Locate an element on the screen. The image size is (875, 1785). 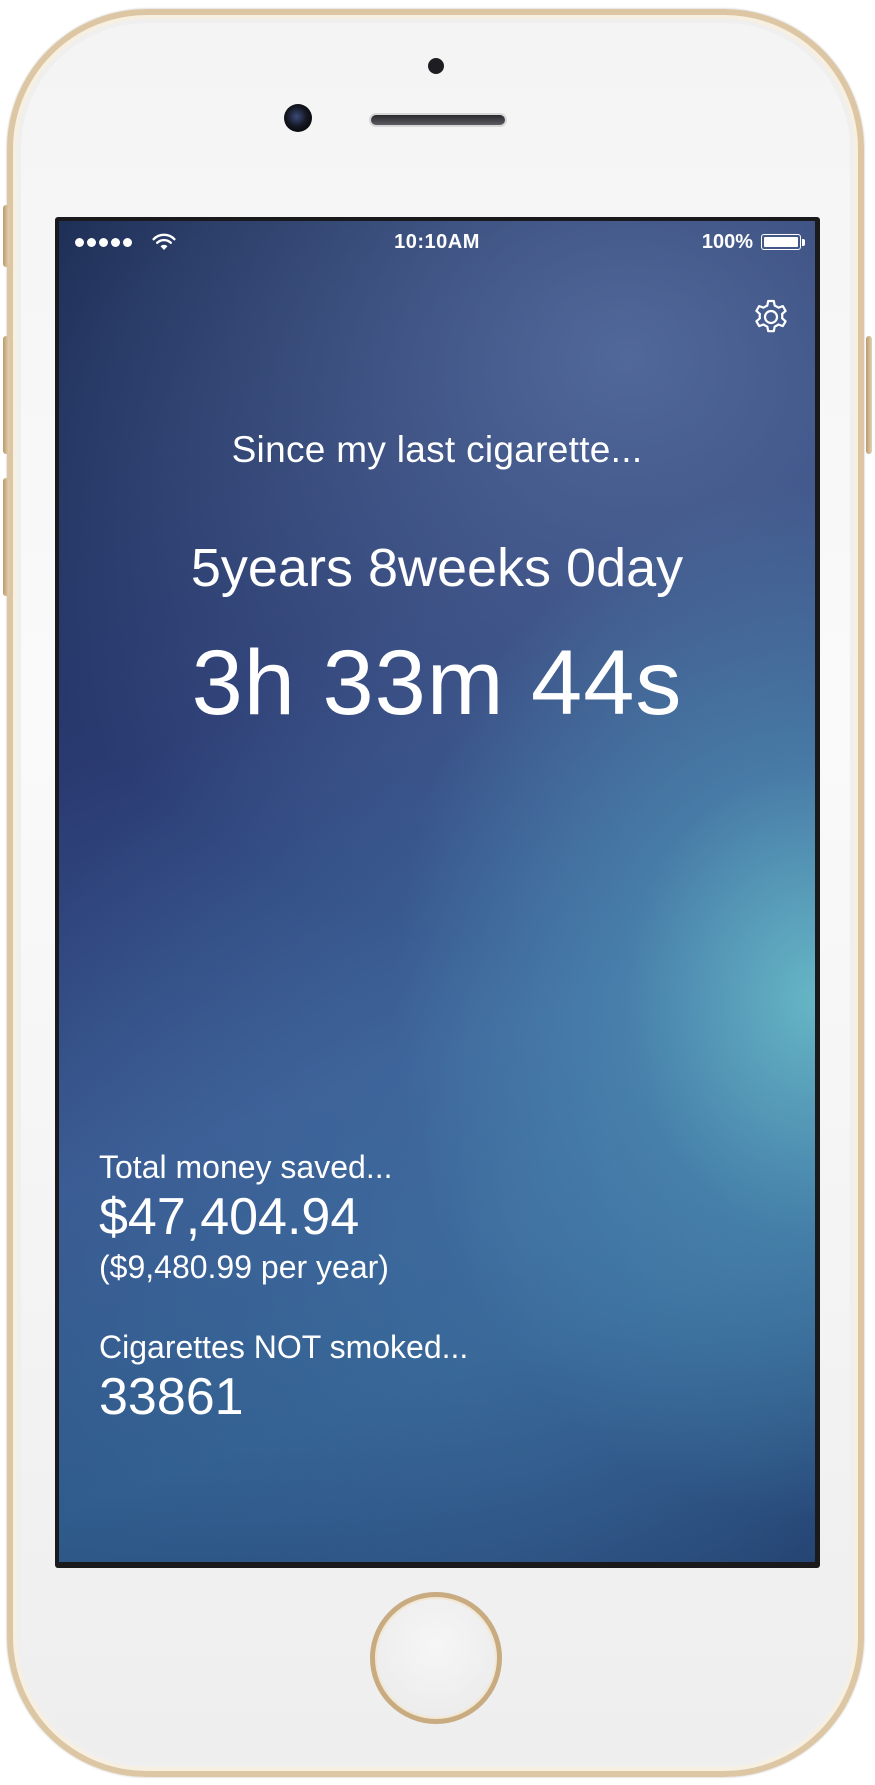
cigarettes-not-smoked-block: Cigarettes NOT smoked... 33861 is located at coordinates (283, 1377).